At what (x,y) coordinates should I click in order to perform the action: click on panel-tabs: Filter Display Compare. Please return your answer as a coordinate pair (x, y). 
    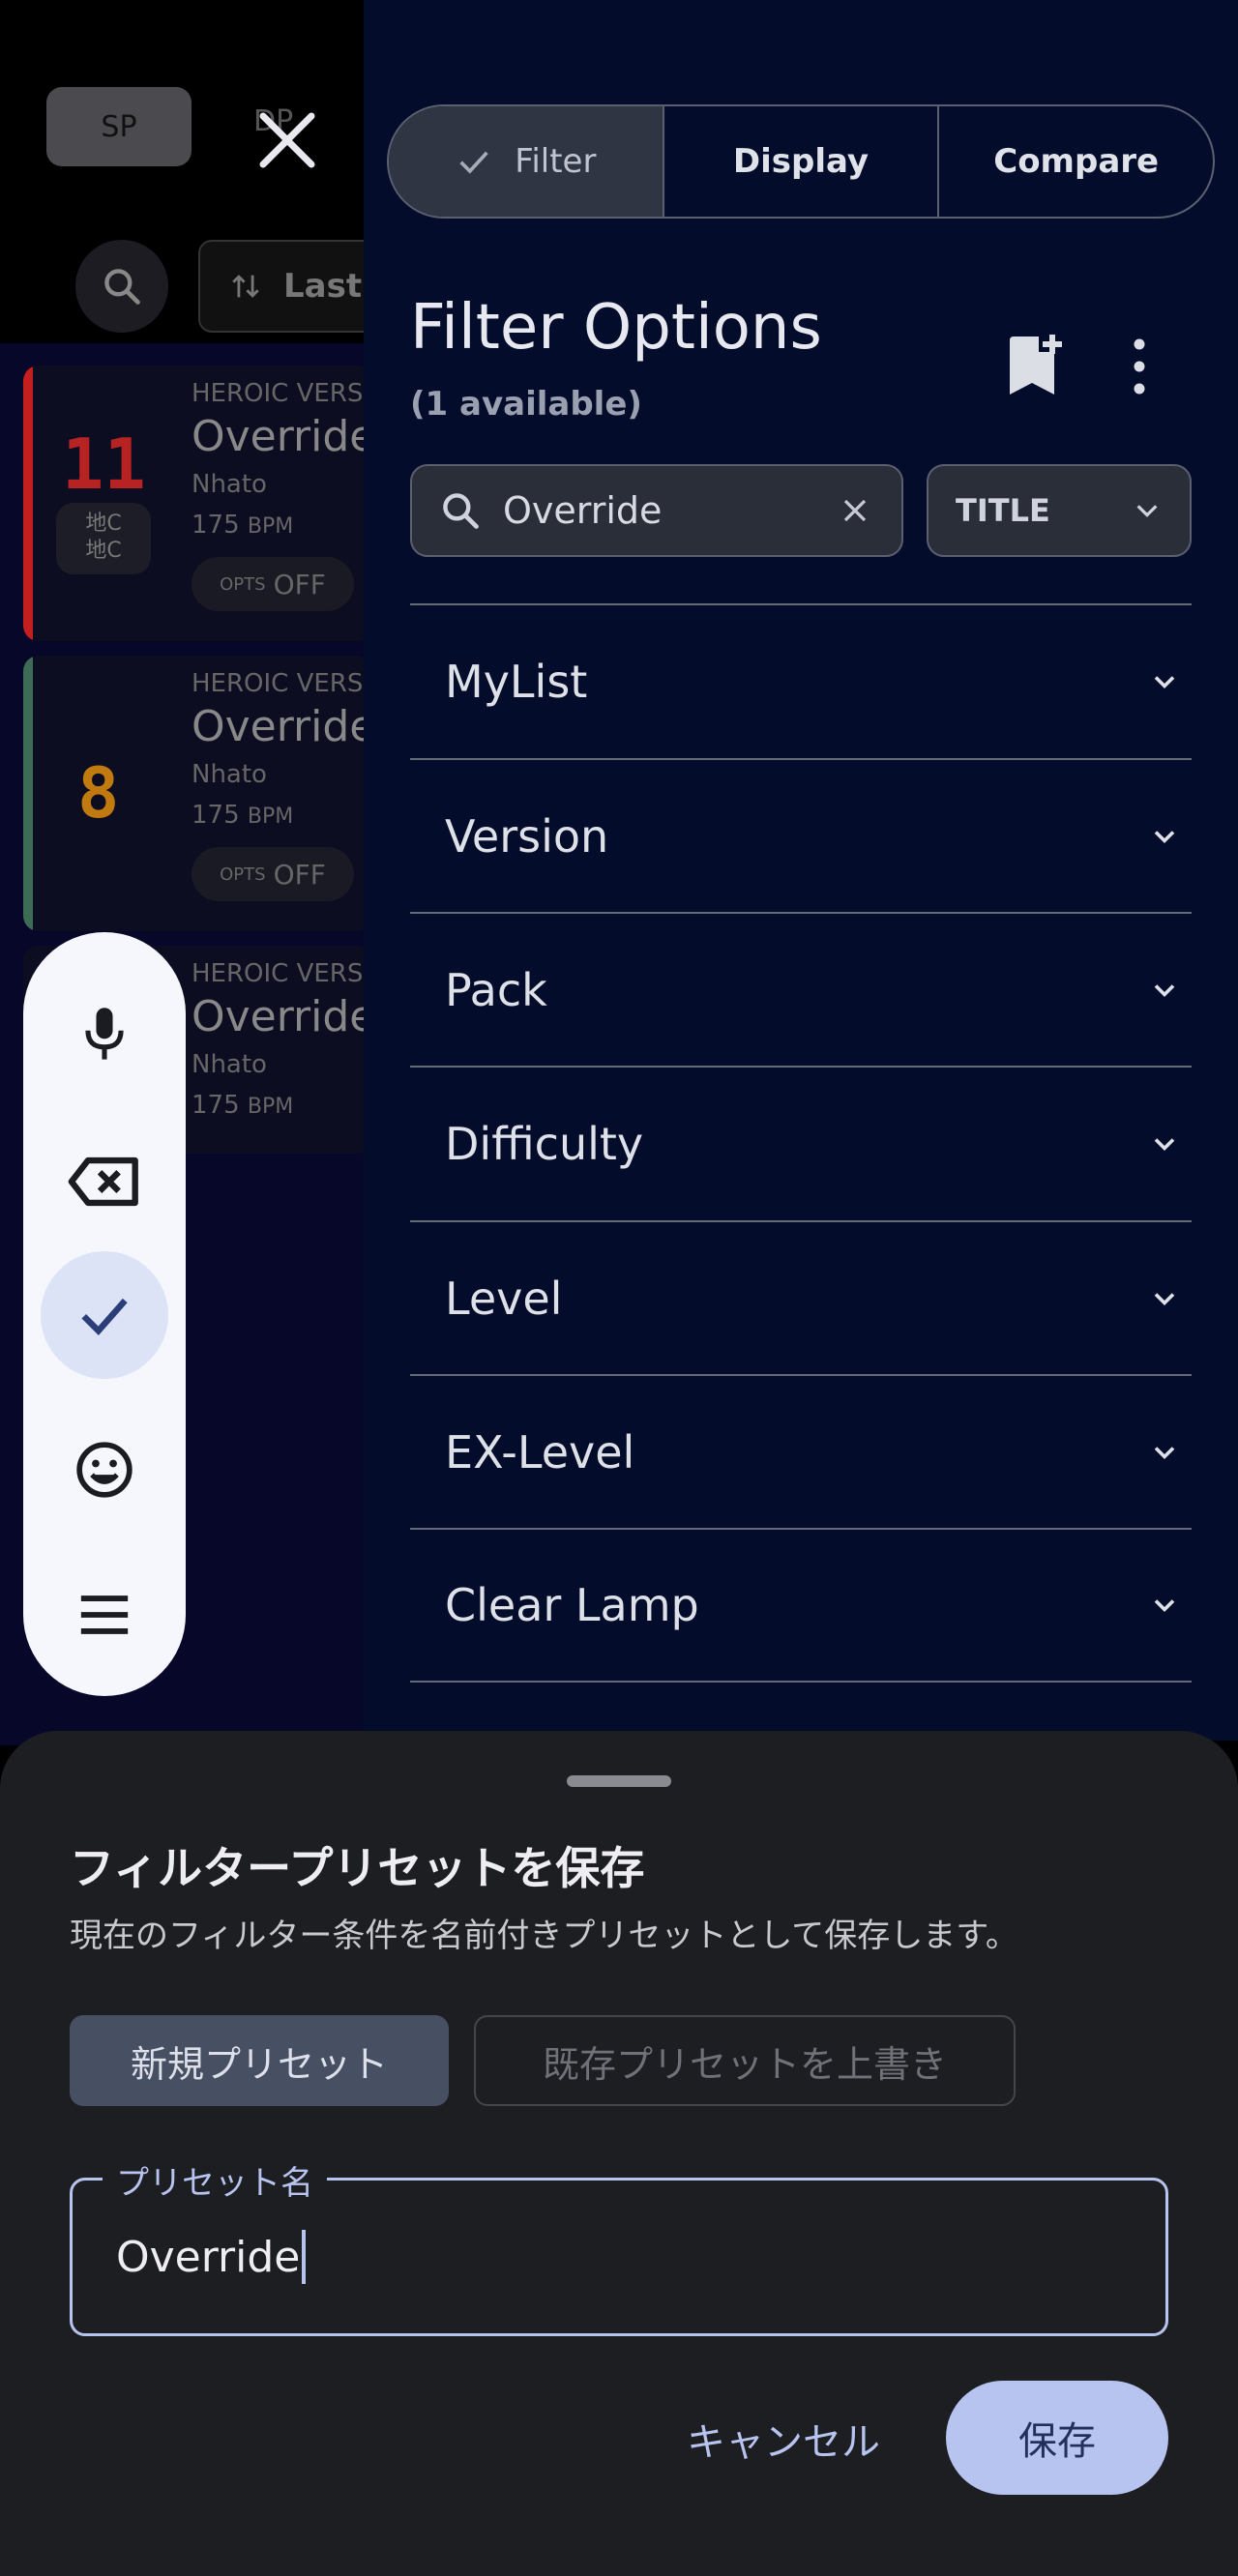
    Looking at the image, I should click on (801, 161).